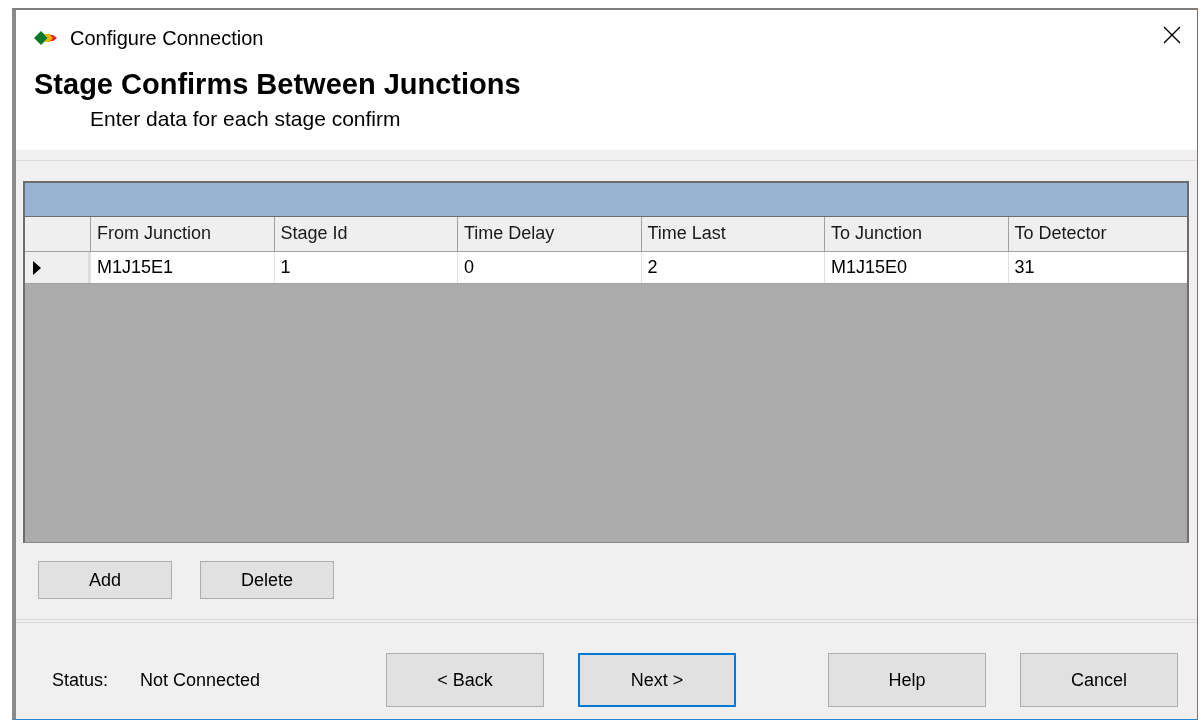  I want to click on table-cell: 2, so click(732, 267).